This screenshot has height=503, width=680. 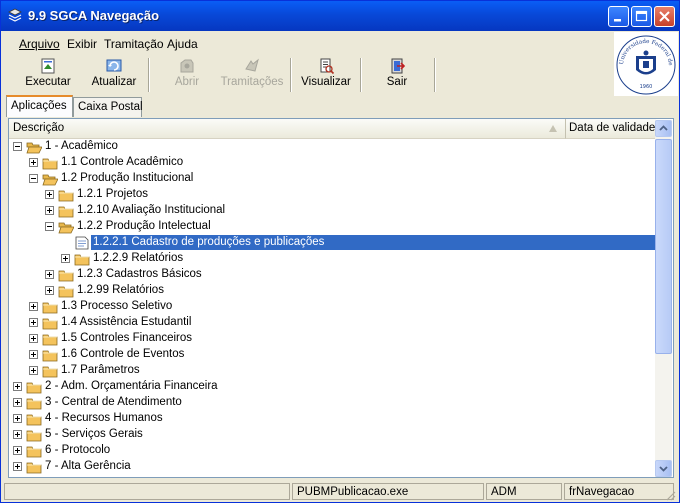 I want to click on maximize-button, so click(x=641, y=16).